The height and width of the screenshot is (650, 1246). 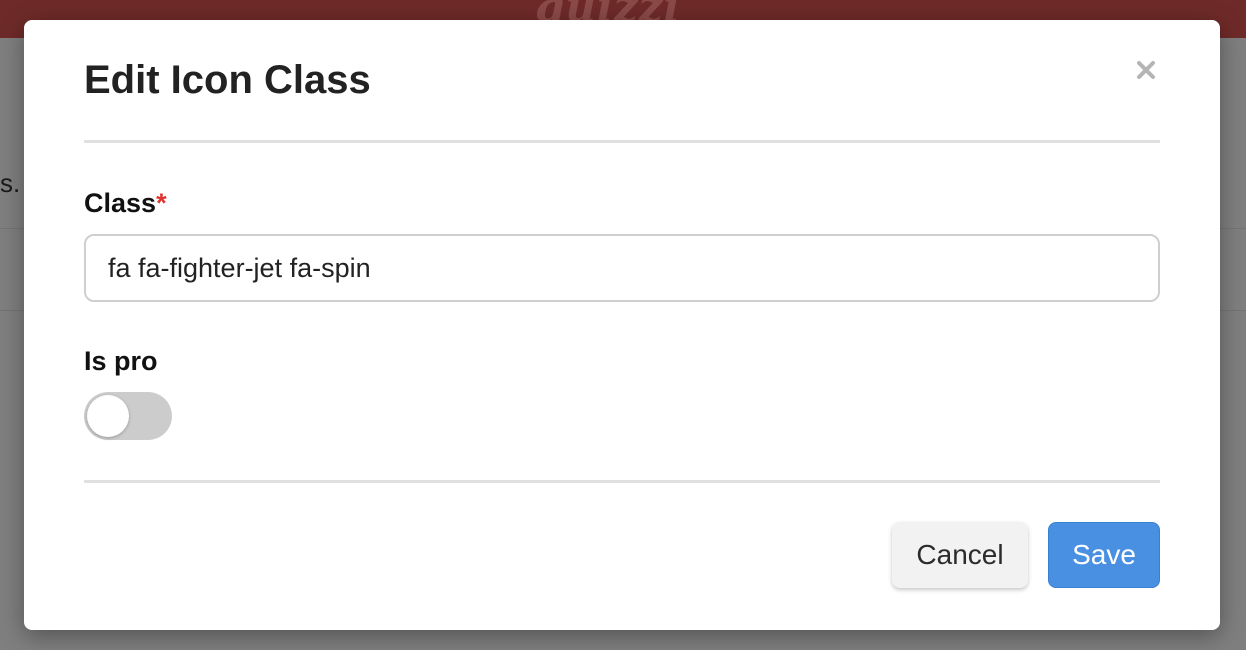 I want to click on required-asterisk: *, so click(x=161, y=203).